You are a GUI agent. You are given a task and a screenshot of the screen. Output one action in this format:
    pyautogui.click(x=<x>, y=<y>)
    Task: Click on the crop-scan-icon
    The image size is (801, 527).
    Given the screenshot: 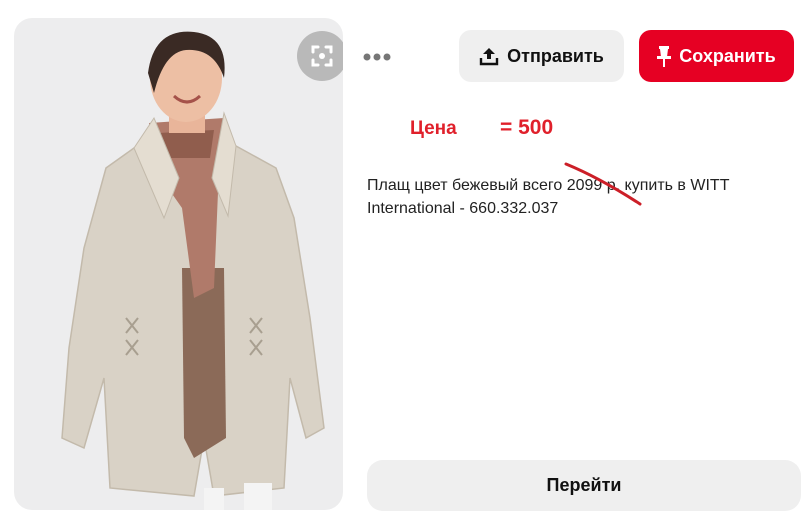 What is the action you would take?
    pyautogui.click(x=322, y=56)
    